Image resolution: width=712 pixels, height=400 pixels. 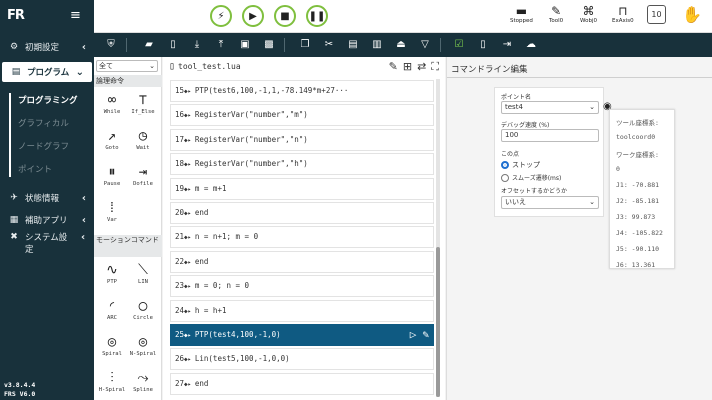 I want to click on code-line: 18◆▸ RegisterVar("number","h"), so click(x=302, y=164).